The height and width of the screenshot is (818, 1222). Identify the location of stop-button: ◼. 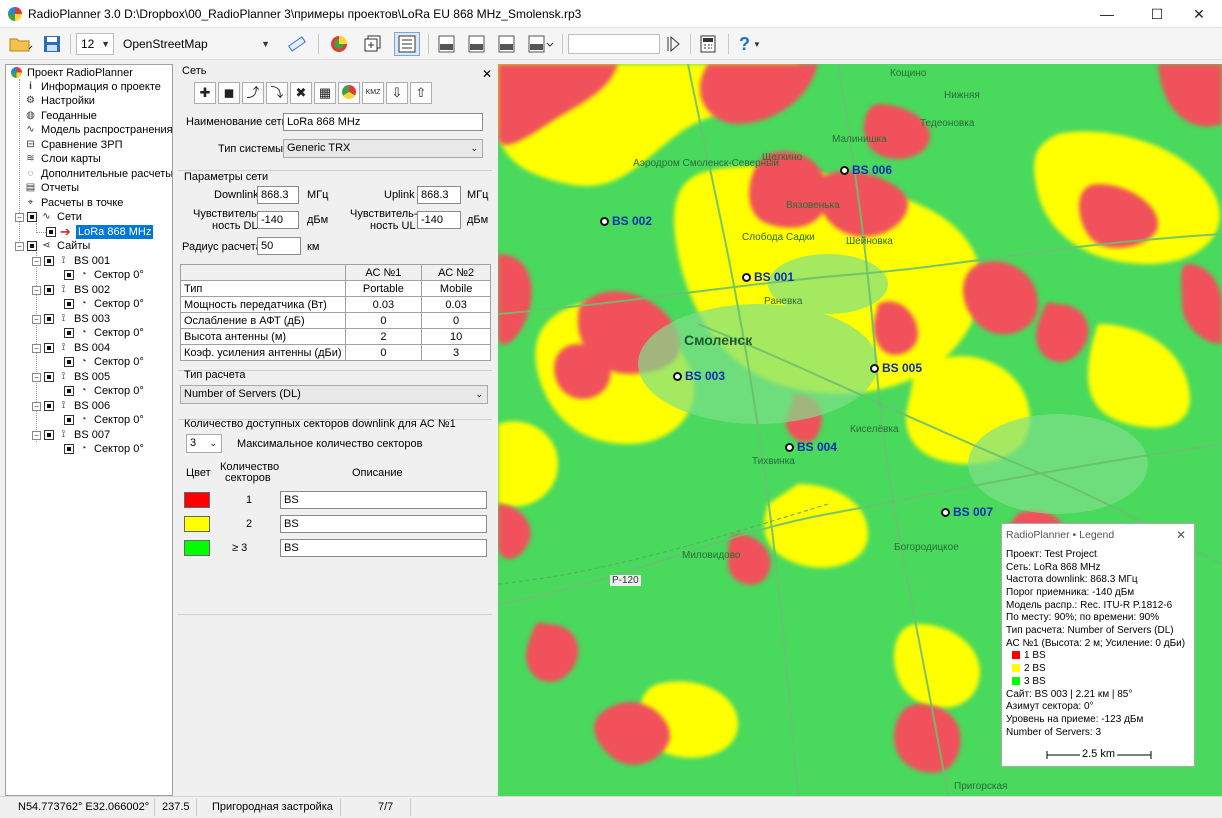
(229, 93).